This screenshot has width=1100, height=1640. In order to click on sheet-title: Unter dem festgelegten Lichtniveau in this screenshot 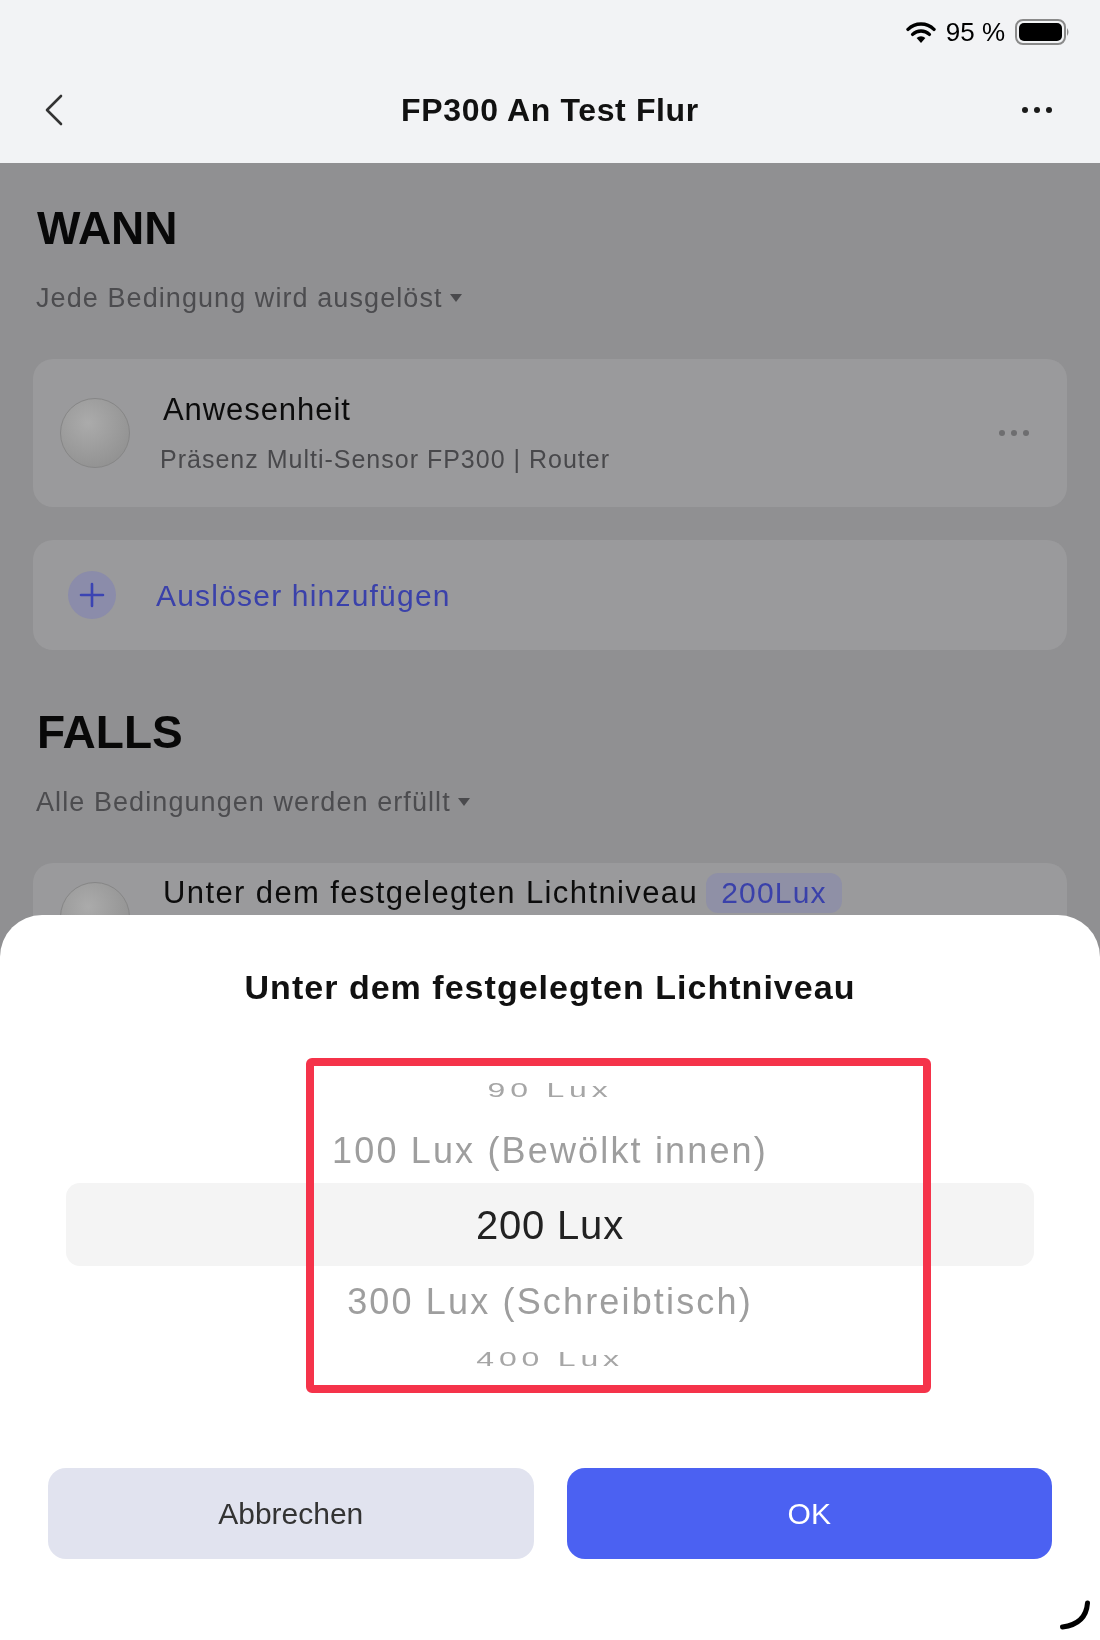, I will do `click(550, 987)`.